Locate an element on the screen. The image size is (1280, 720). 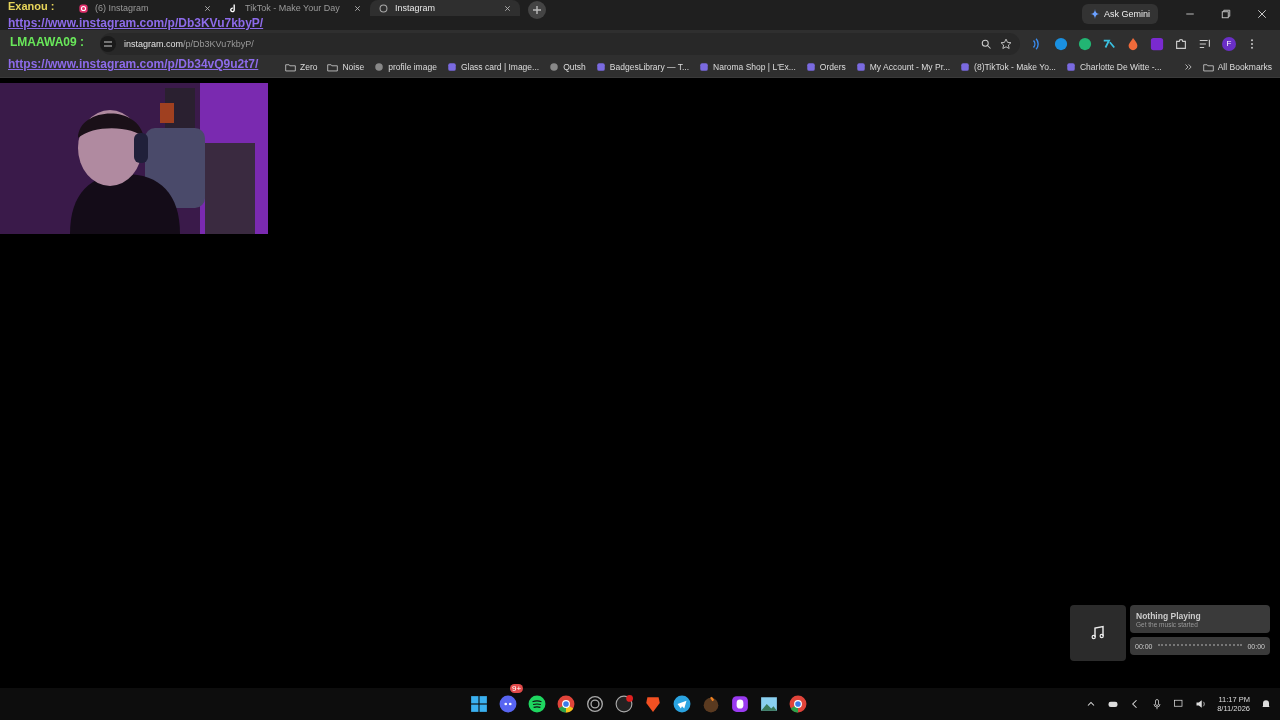
puzzle-icon is located at coordinates (1181, 43).